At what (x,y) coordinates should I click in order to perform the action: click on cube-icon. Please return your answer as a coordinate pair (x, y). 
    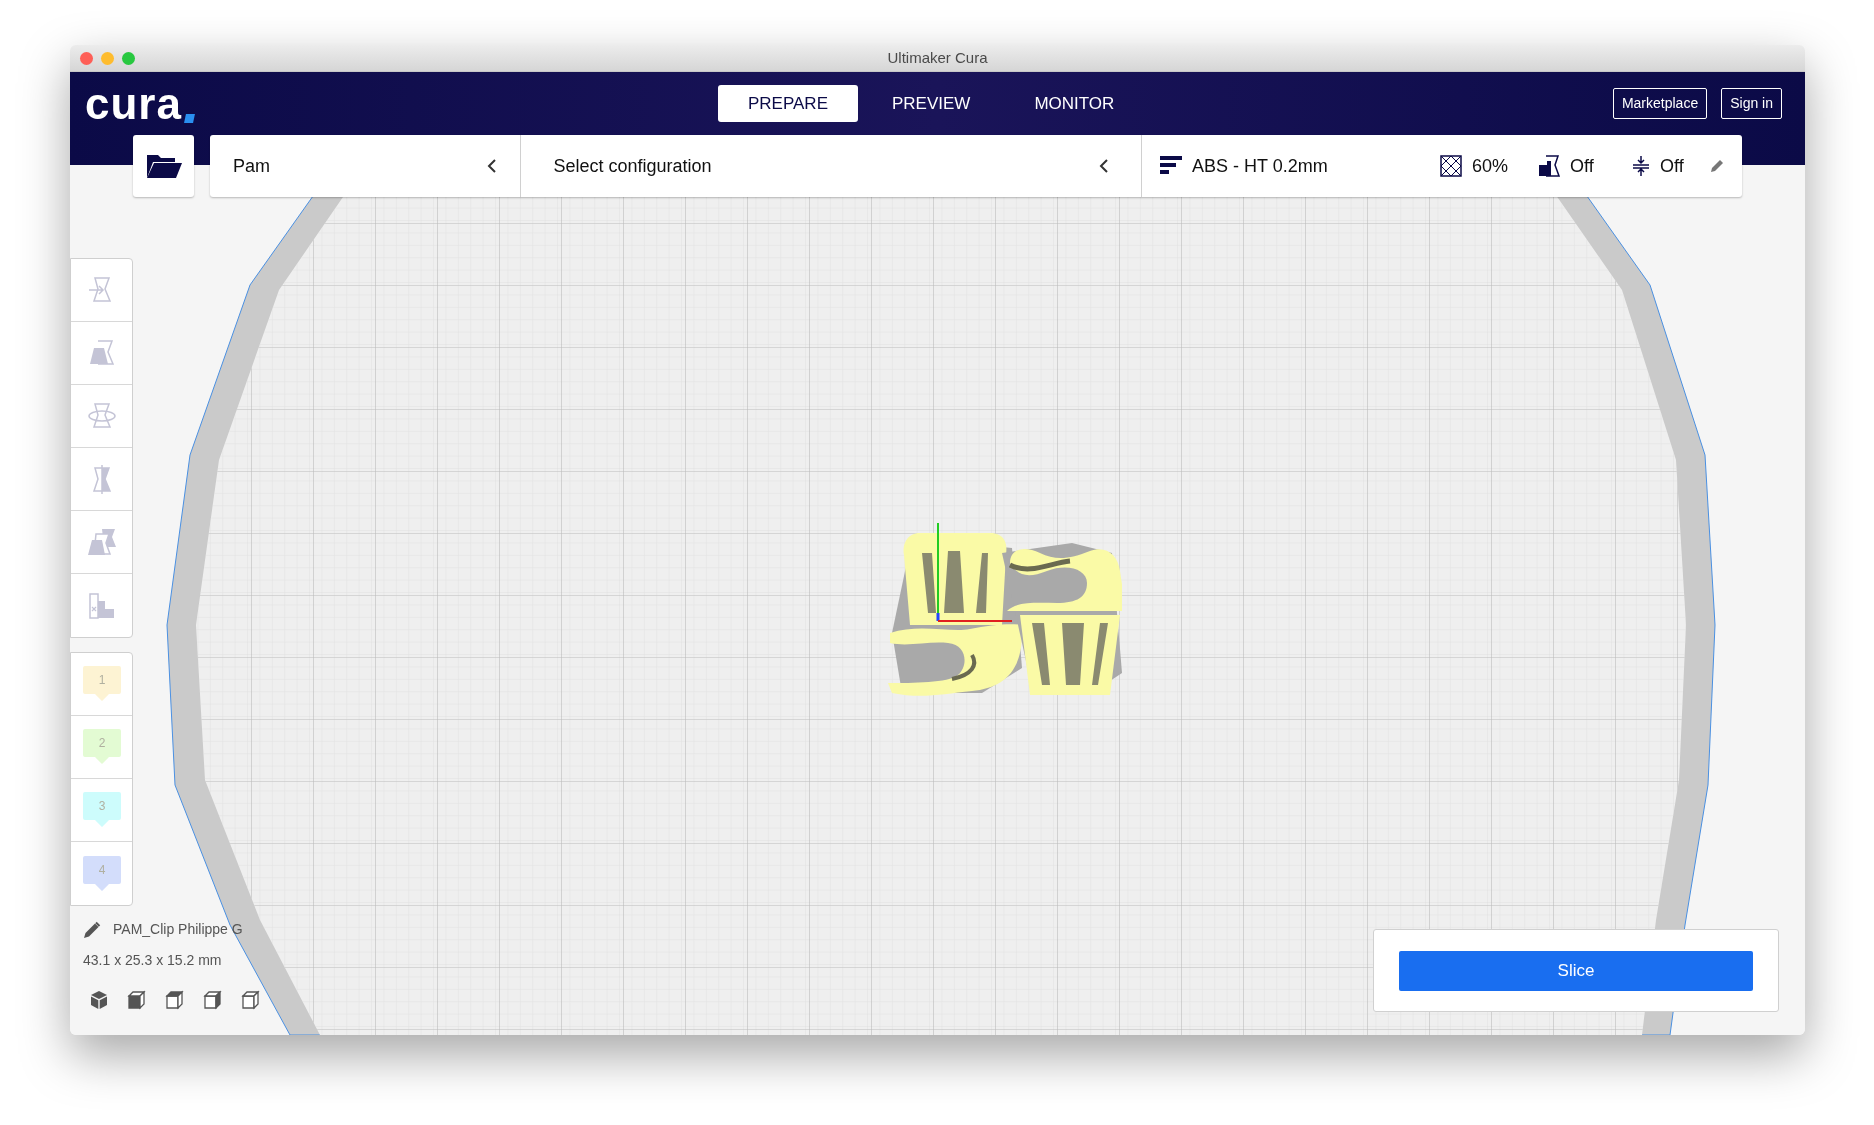
    Looking at the image, I should click on (99, 1000).